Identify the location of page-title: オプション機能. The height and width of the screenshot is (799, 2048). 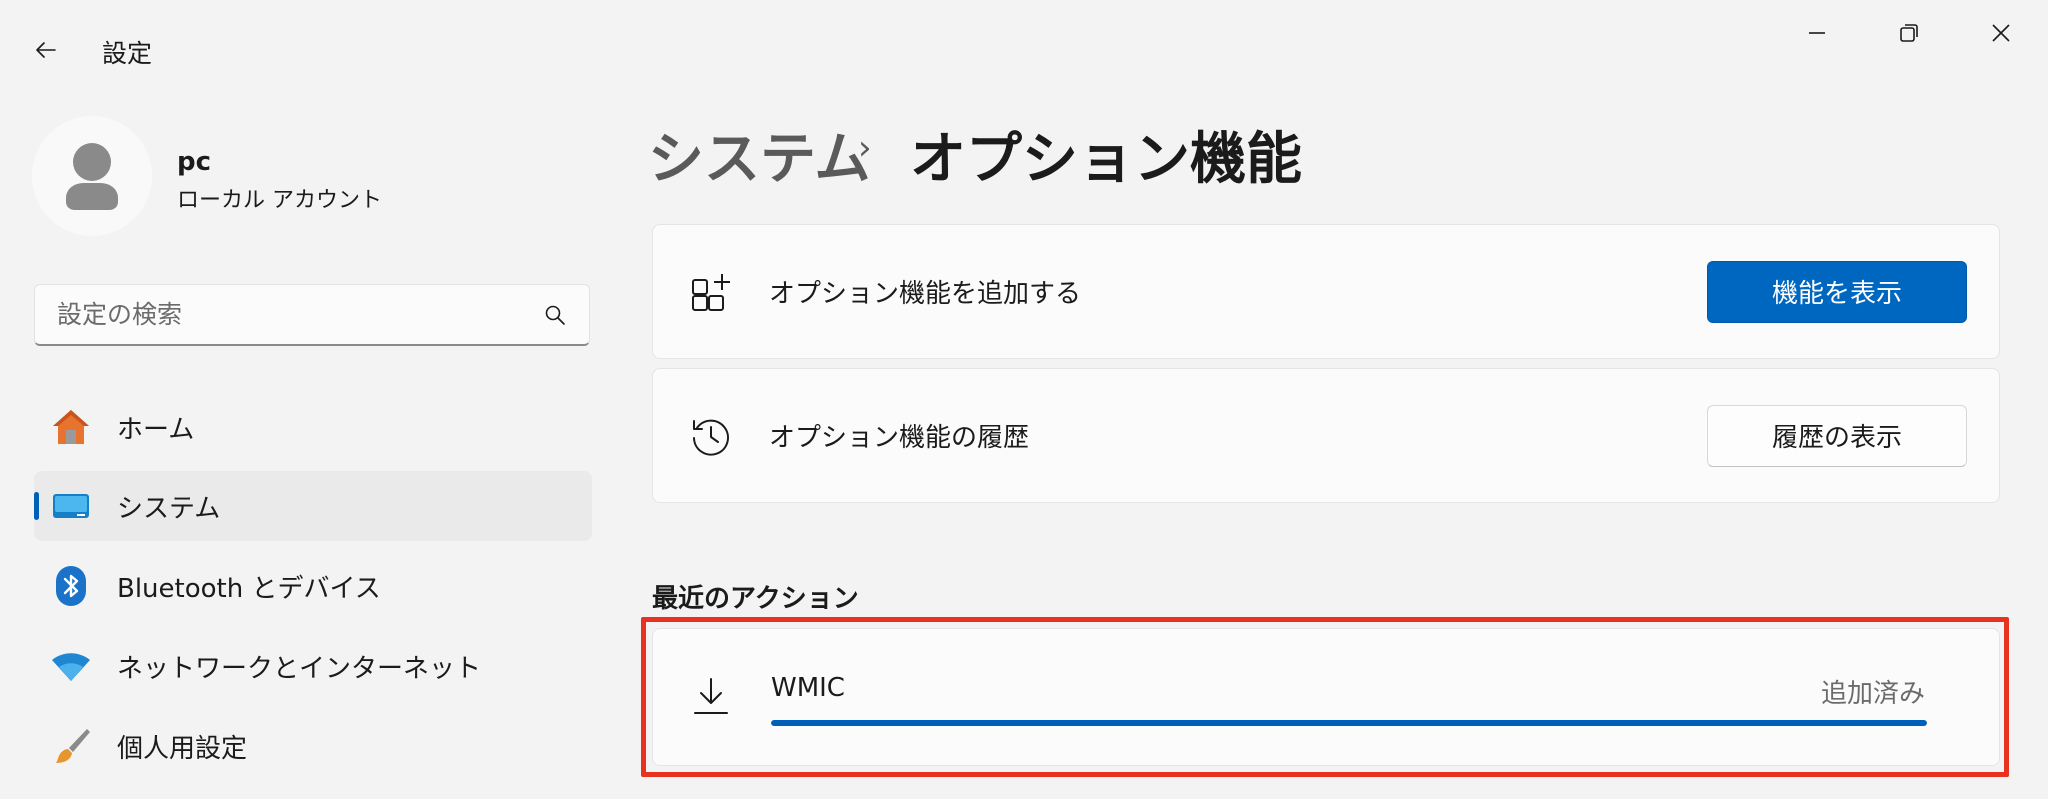
(1106, 159).